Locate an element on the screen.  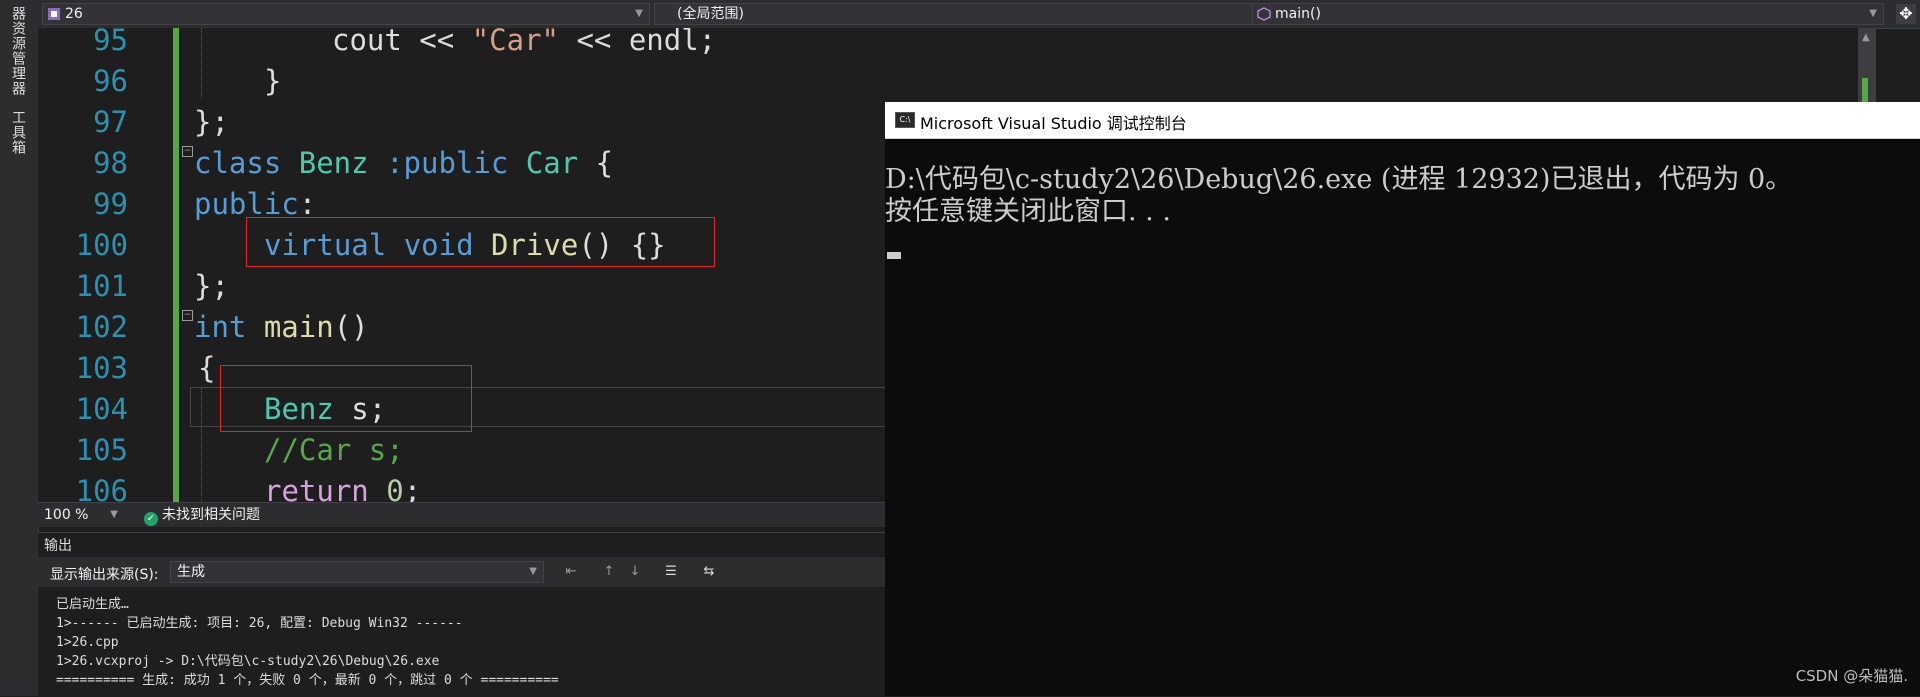
issues-indicator: ✓ 未找到相关问题 is located at coordinates (202, 515).